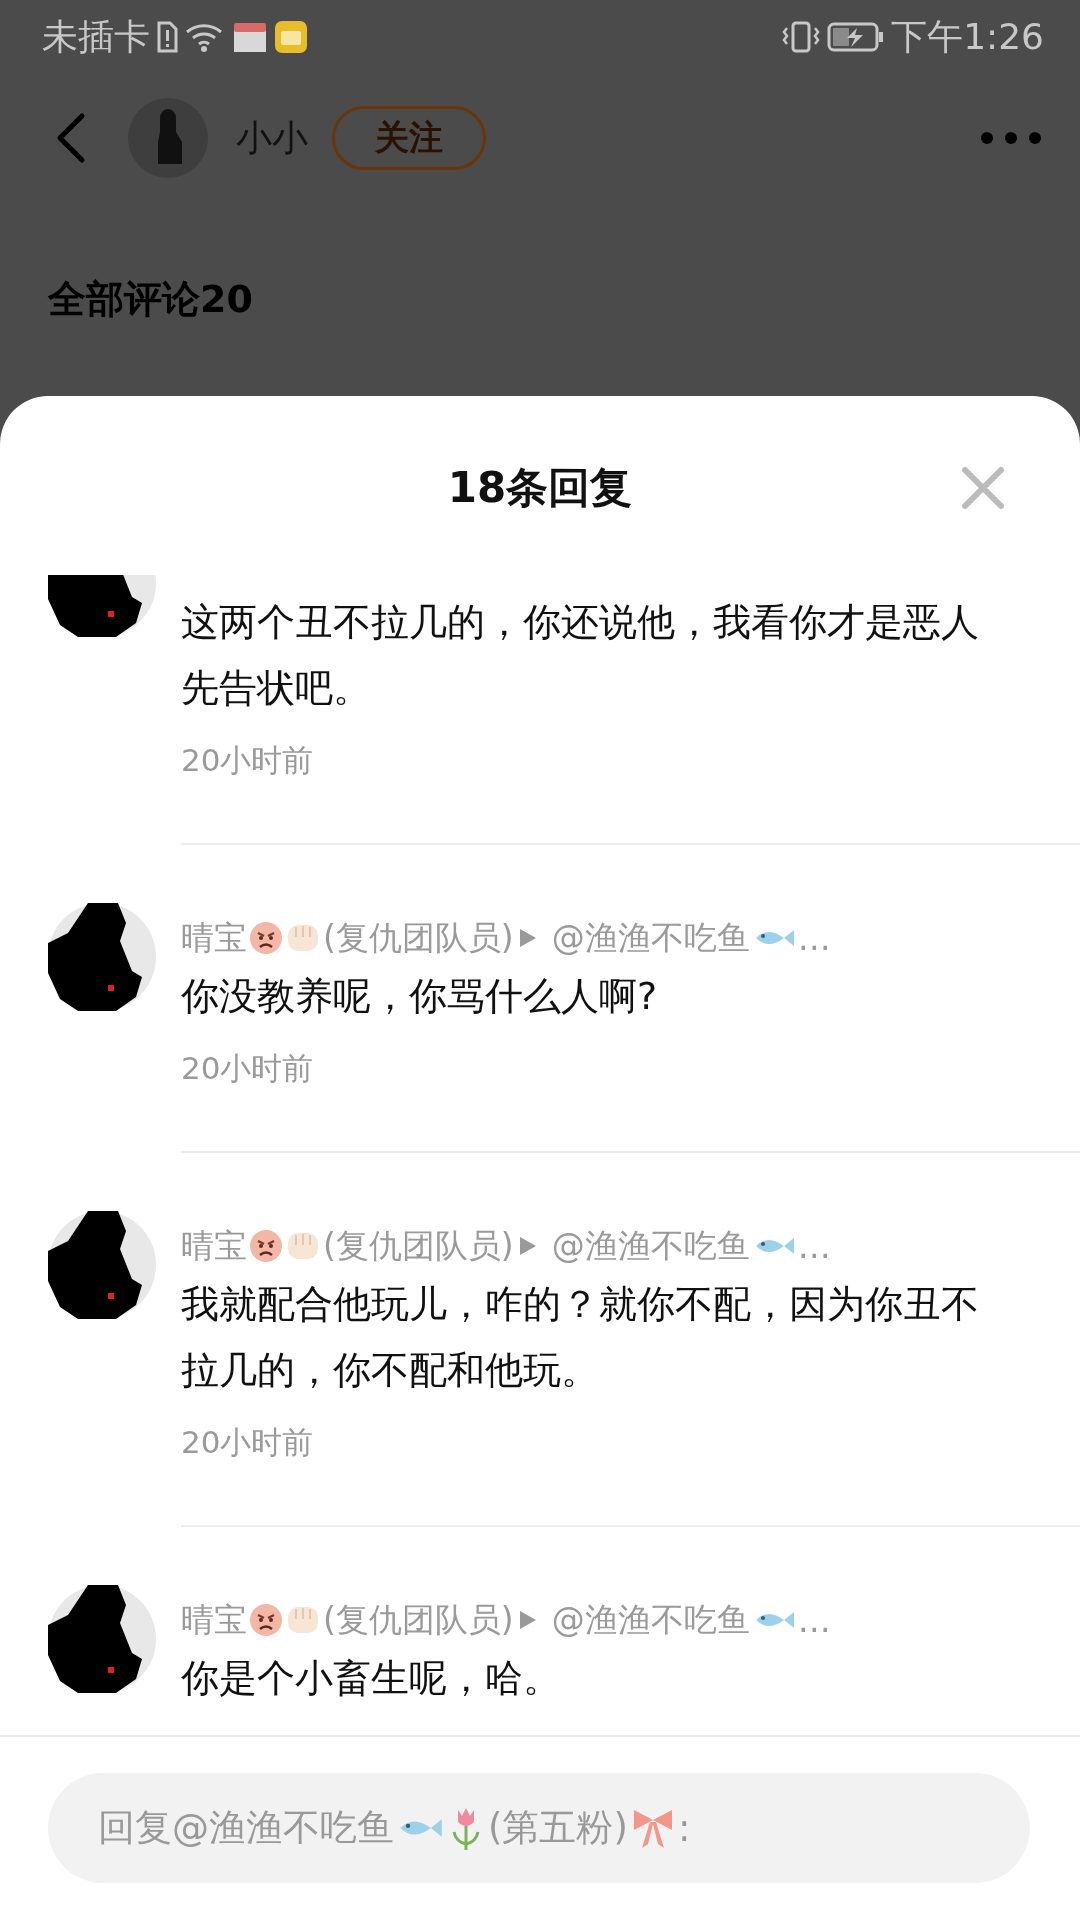 The height and width of the screenshot is (1920, 1080). What do you see at coordinates (371, 1678) in the screenshot?
I see `reply-text: 你是个小畜生呢，哈。` at bounding box center [371, 1678].